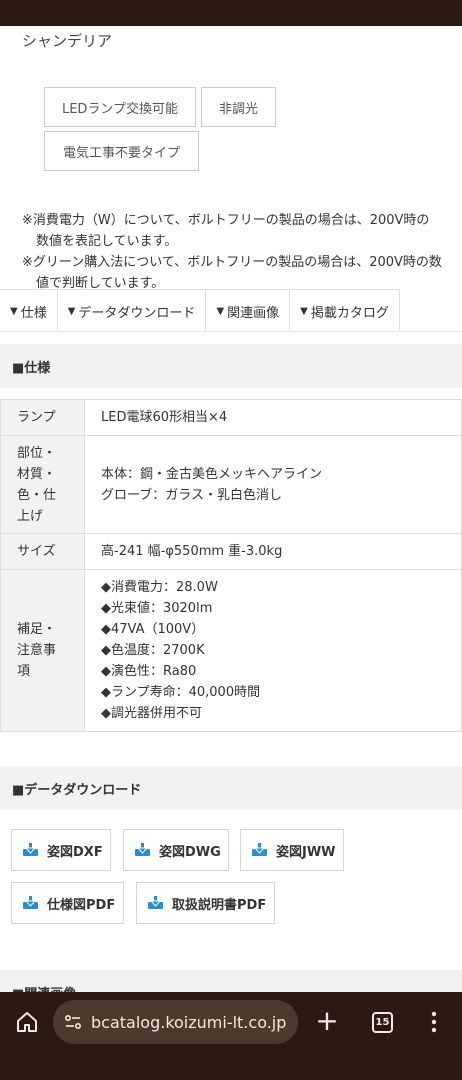 Image resolution: width=462 pixels, height=1080 pixels. Describe the element at coordinates (33, 313) in the screenshot. I see `tab-label: 仕様` at that location.